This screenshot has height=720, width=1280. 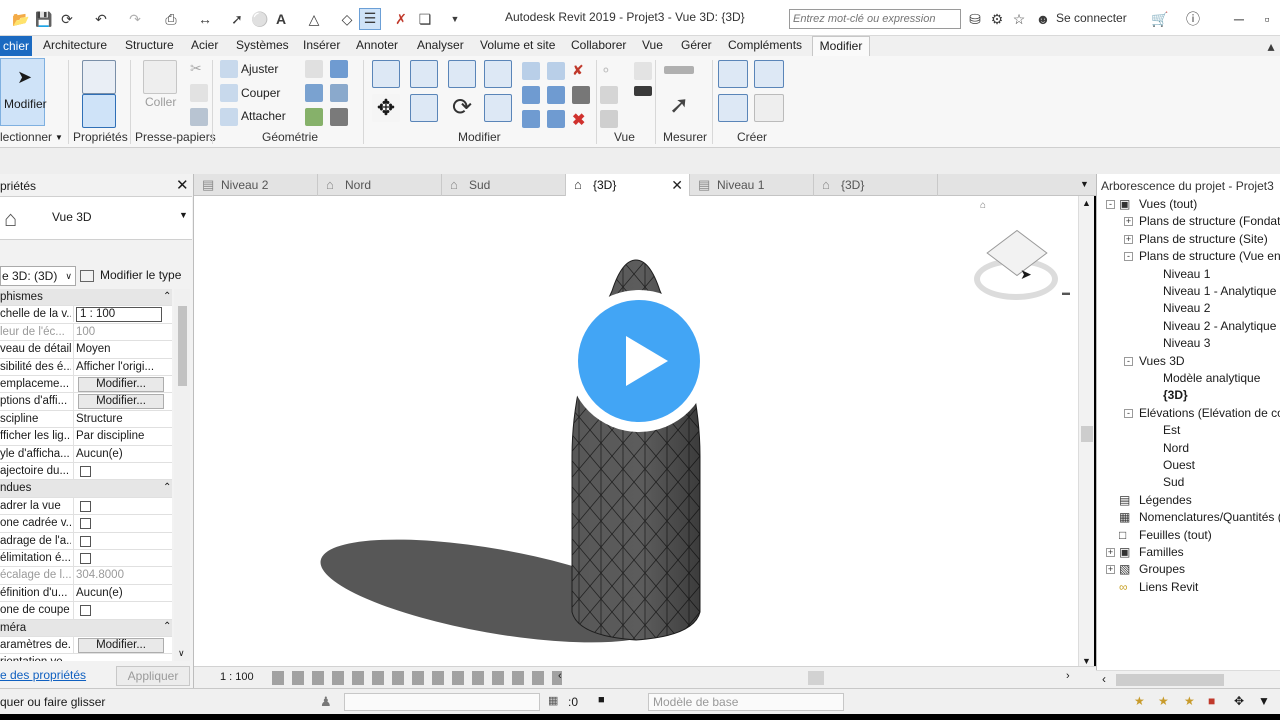 I want to click on apply-button: Appliquer, so click(x=153, y=676).